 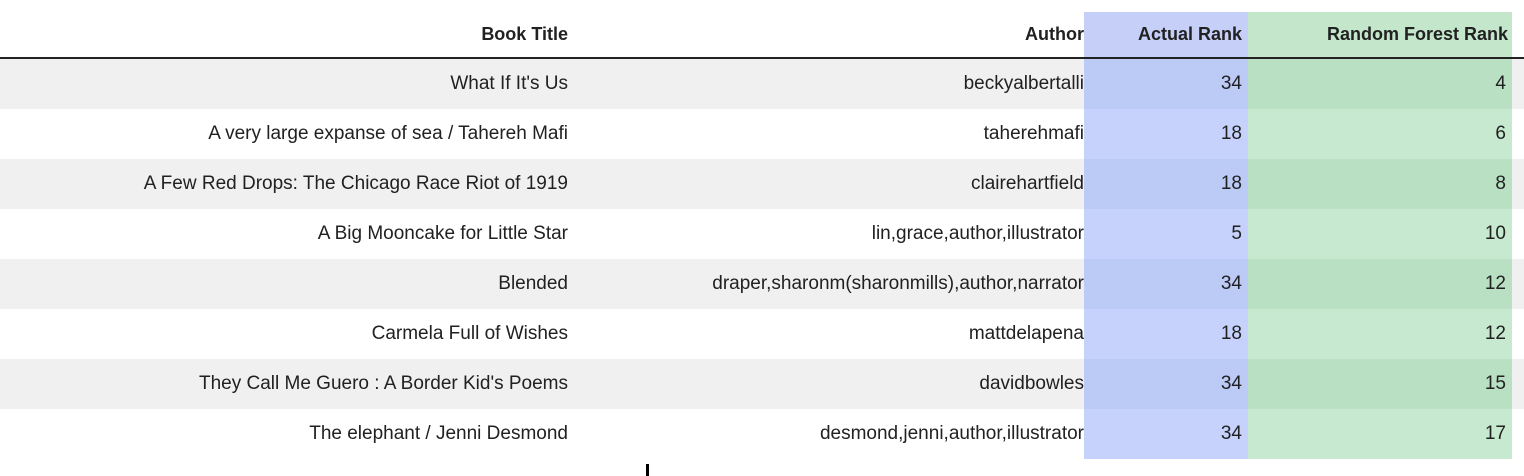 I want to click on random-forest-rank-cell: 17, so click(x=1380, y=434).